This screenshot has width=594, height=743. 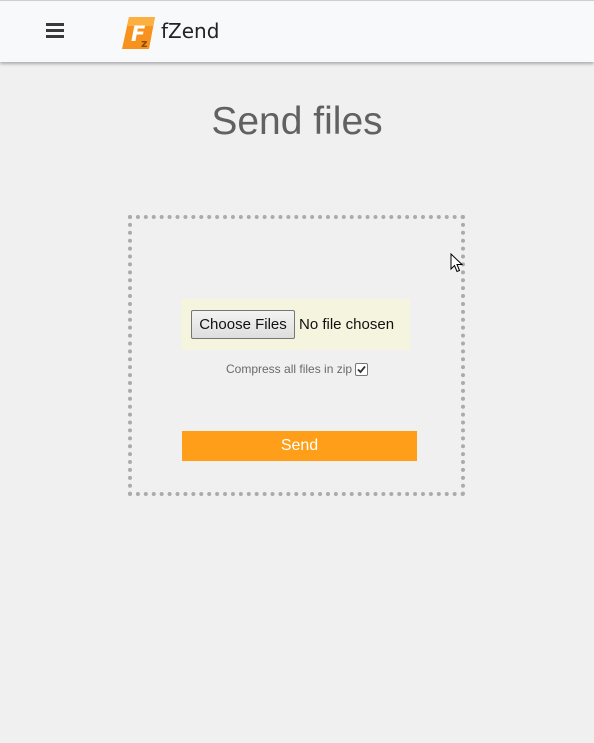 I want to click on compress-checkbox, so click(x=362, y=369).